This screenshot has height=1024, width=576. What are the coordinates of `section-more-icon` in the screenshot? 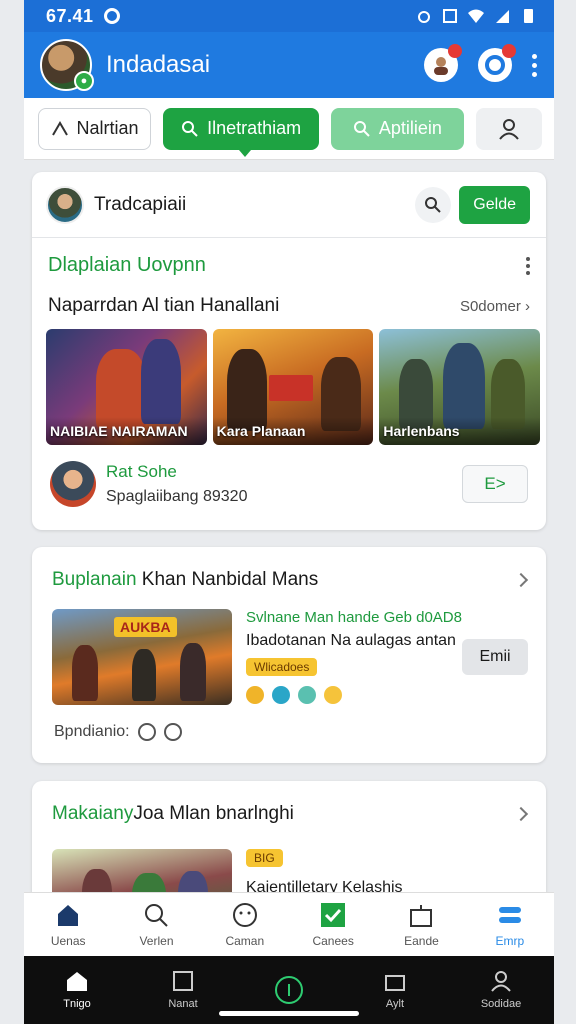 It's located at (528, 265).